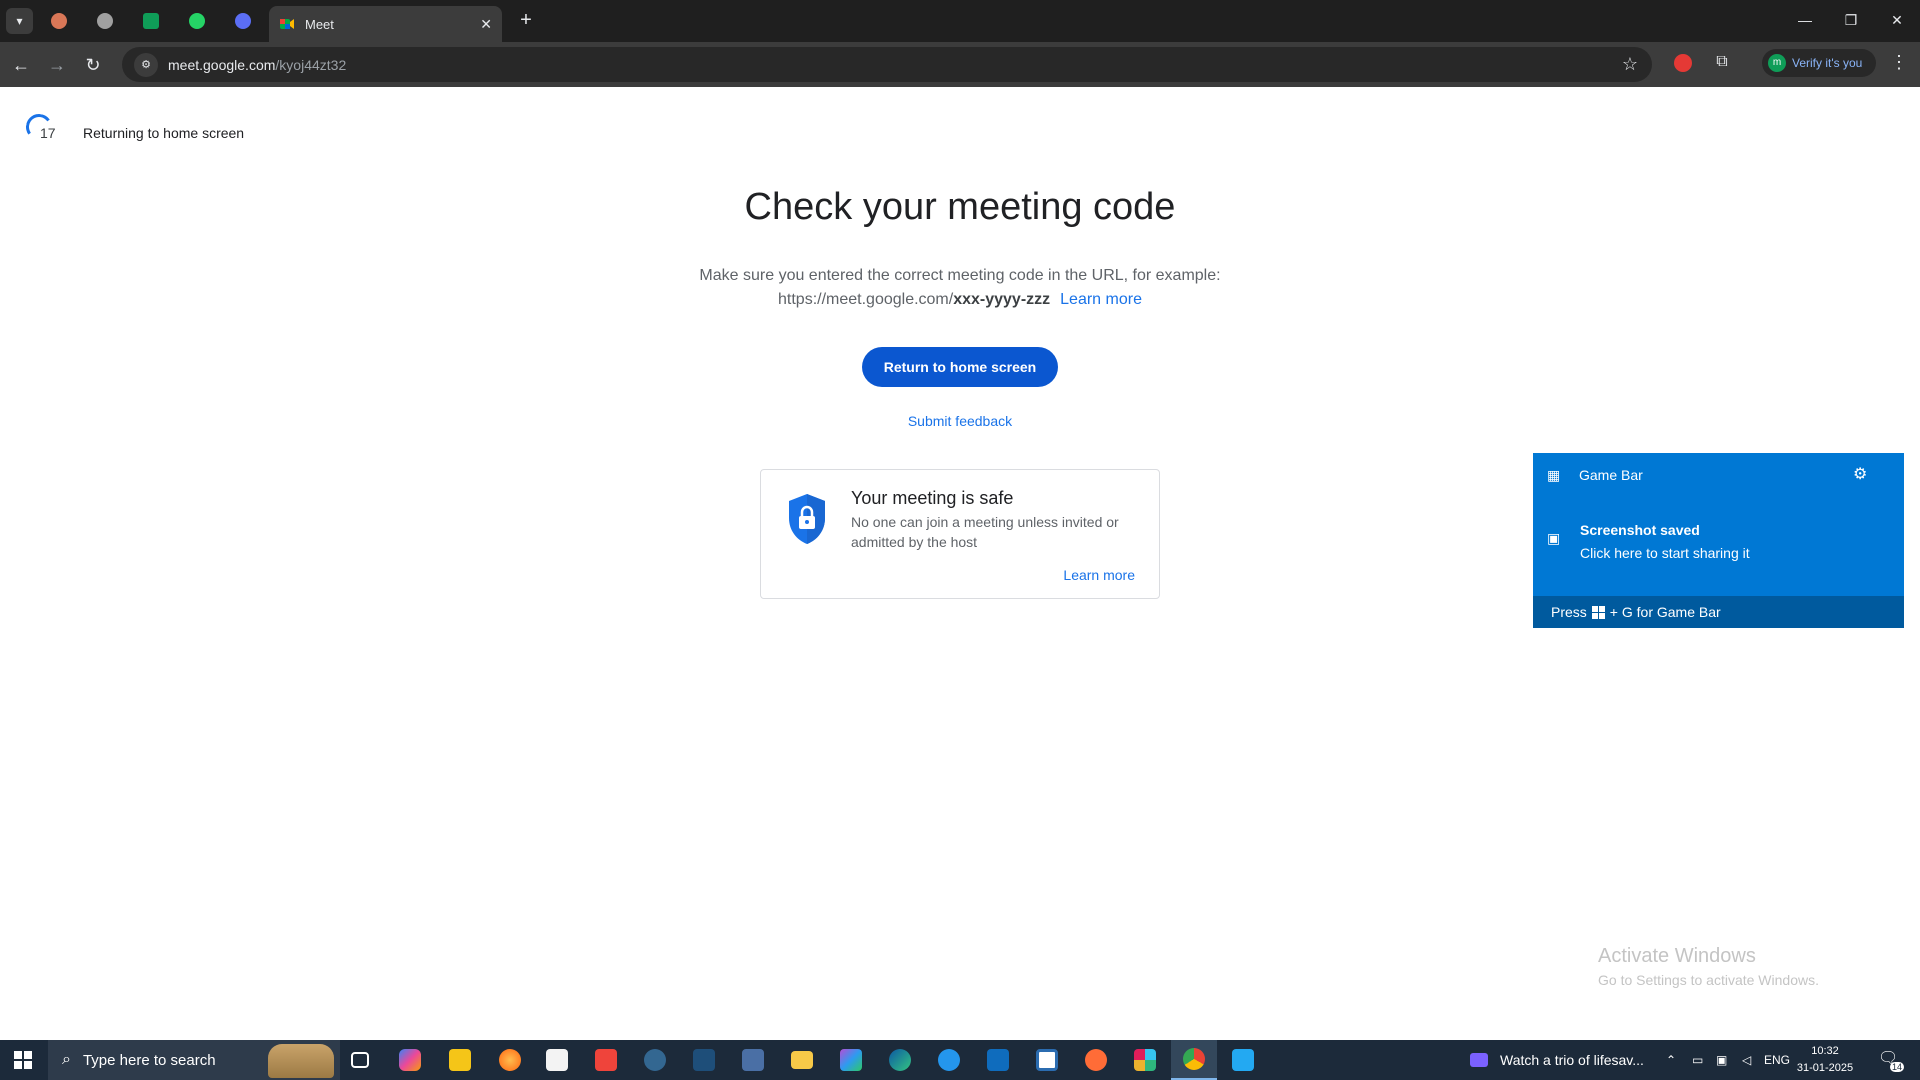 The image size is (1920, 1080). I want to click on gear-icon: ⚙, so click(1860, 474).